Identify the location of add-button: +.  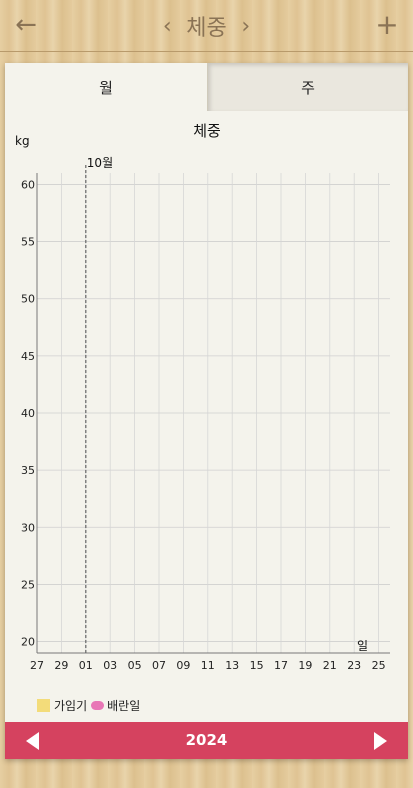
(387, 25).